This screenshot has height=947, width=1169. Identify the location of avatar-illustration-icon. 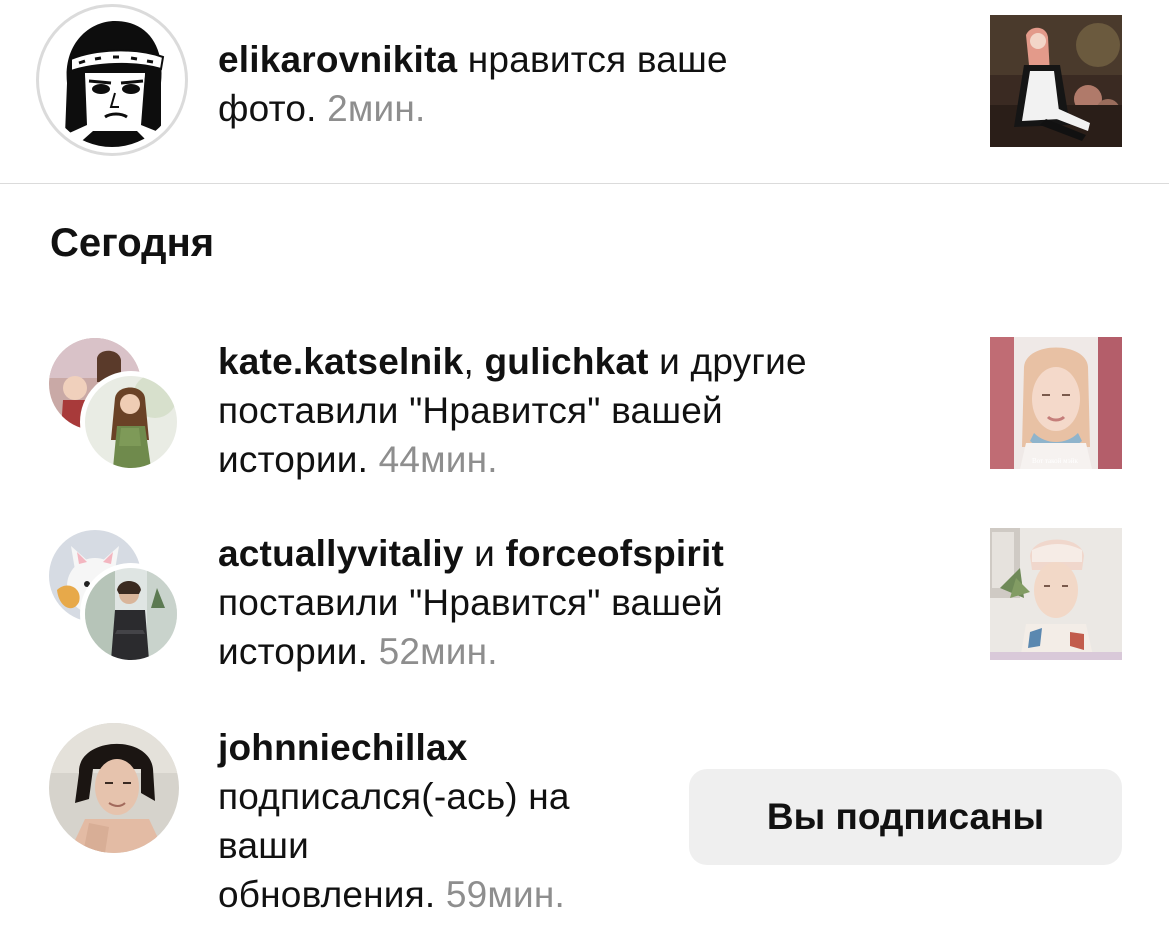
(112, 80).